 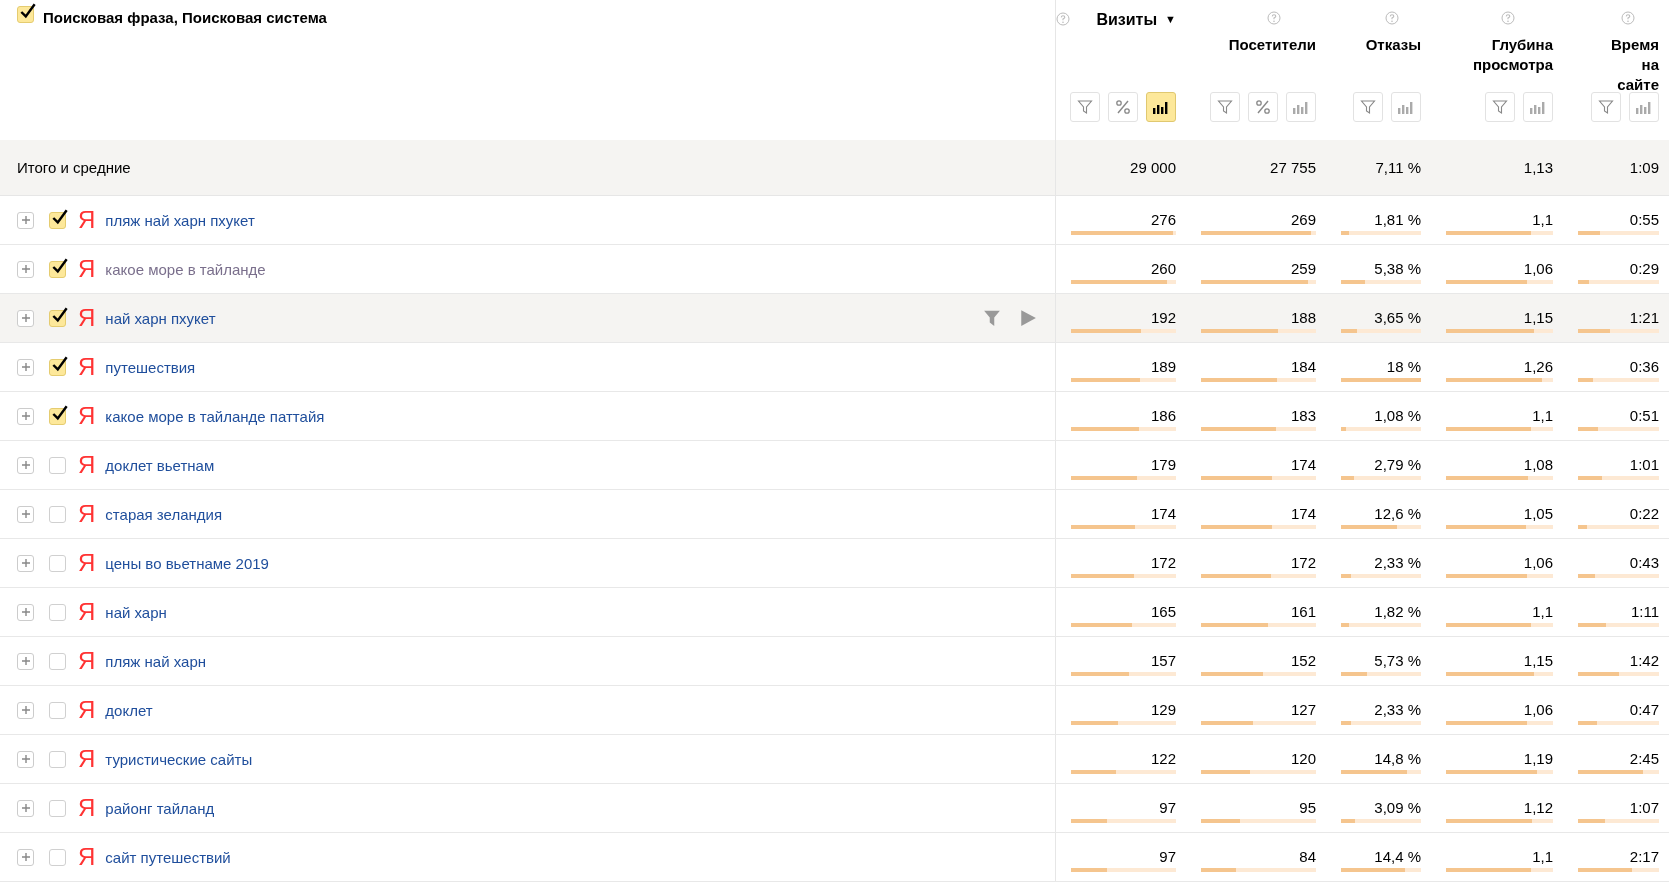 What do you see at coordinates (136, 612) in the screenshot?
I see `search-phrase-link: най харн` at bounding box center [136, 612].